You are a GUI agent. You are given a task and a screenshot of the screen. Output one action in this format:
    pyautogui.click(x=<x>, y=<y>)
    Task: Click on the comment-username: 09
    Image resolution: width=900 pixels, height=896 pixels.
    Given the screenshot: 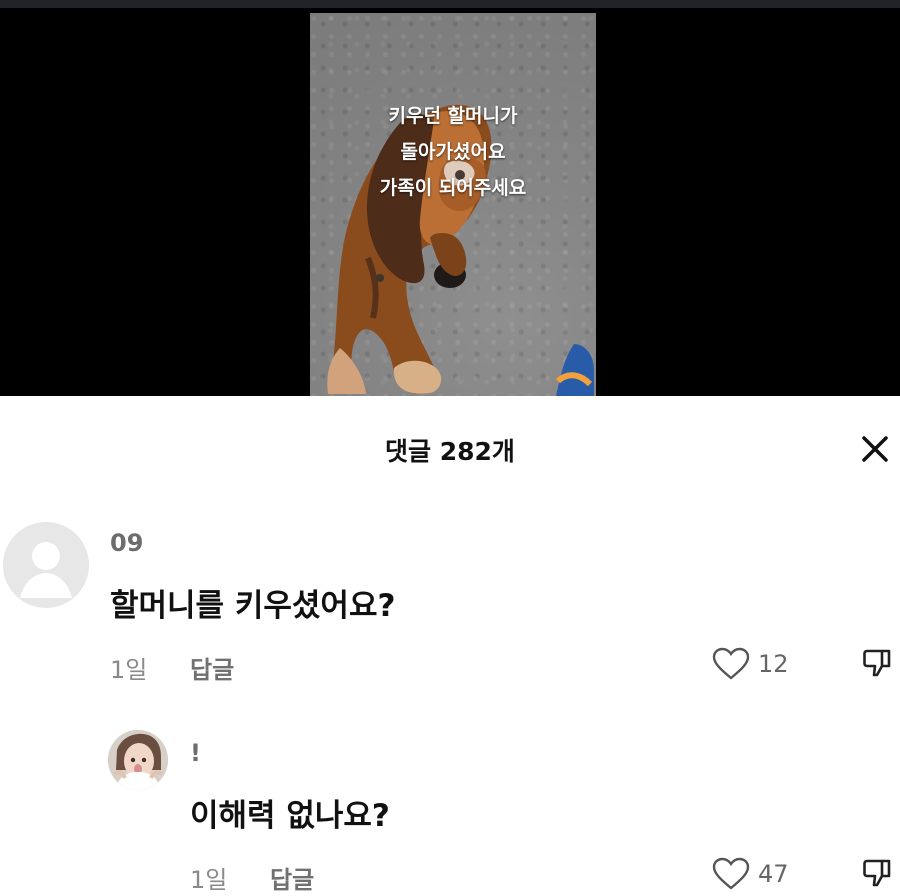 What is the action you would take?
    pyautogui.click(x=126, y=543)
    